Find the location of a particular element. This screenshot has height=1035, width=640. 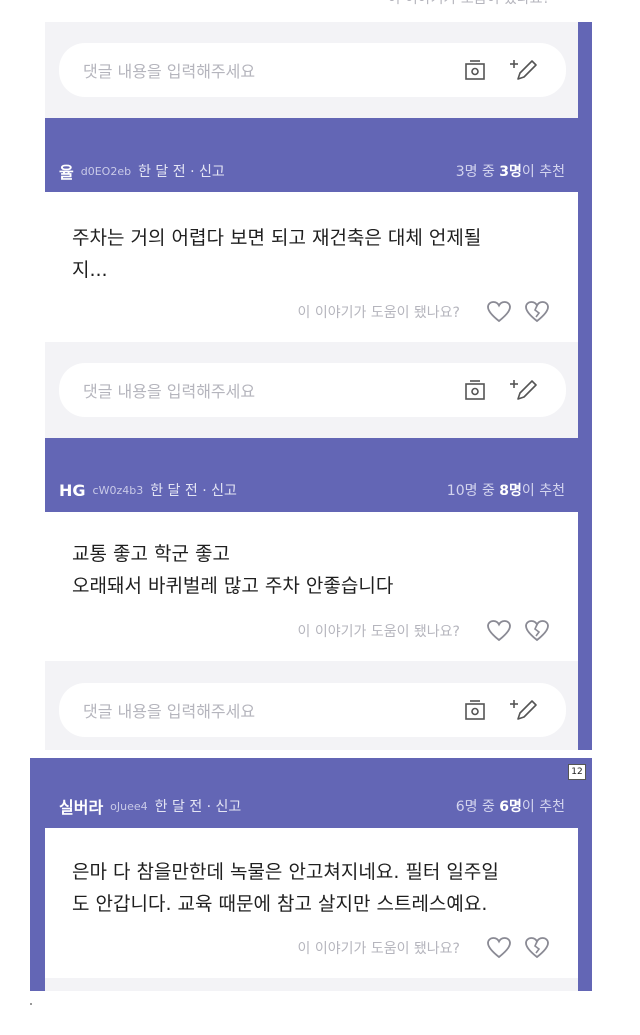

reviewer-nickname: 율 is located at coordinates (66, 172).